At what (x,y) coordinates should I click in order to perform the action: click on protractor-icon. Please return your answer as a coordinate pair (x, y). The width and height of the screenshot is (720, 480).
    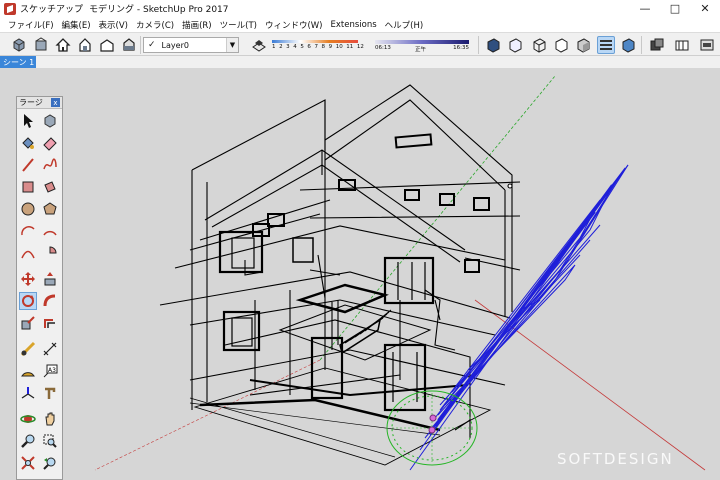
    Looking at the image, I should click on (28, 371).